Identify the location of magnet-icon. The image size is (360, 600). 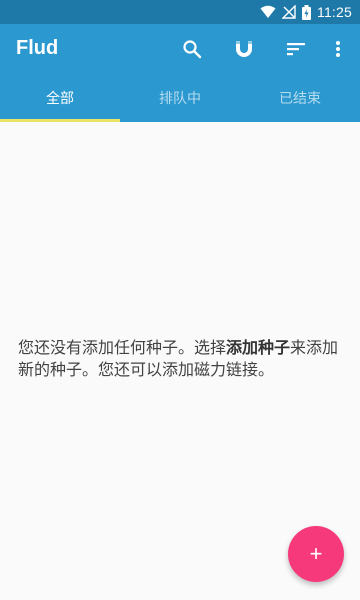
(244, 49).